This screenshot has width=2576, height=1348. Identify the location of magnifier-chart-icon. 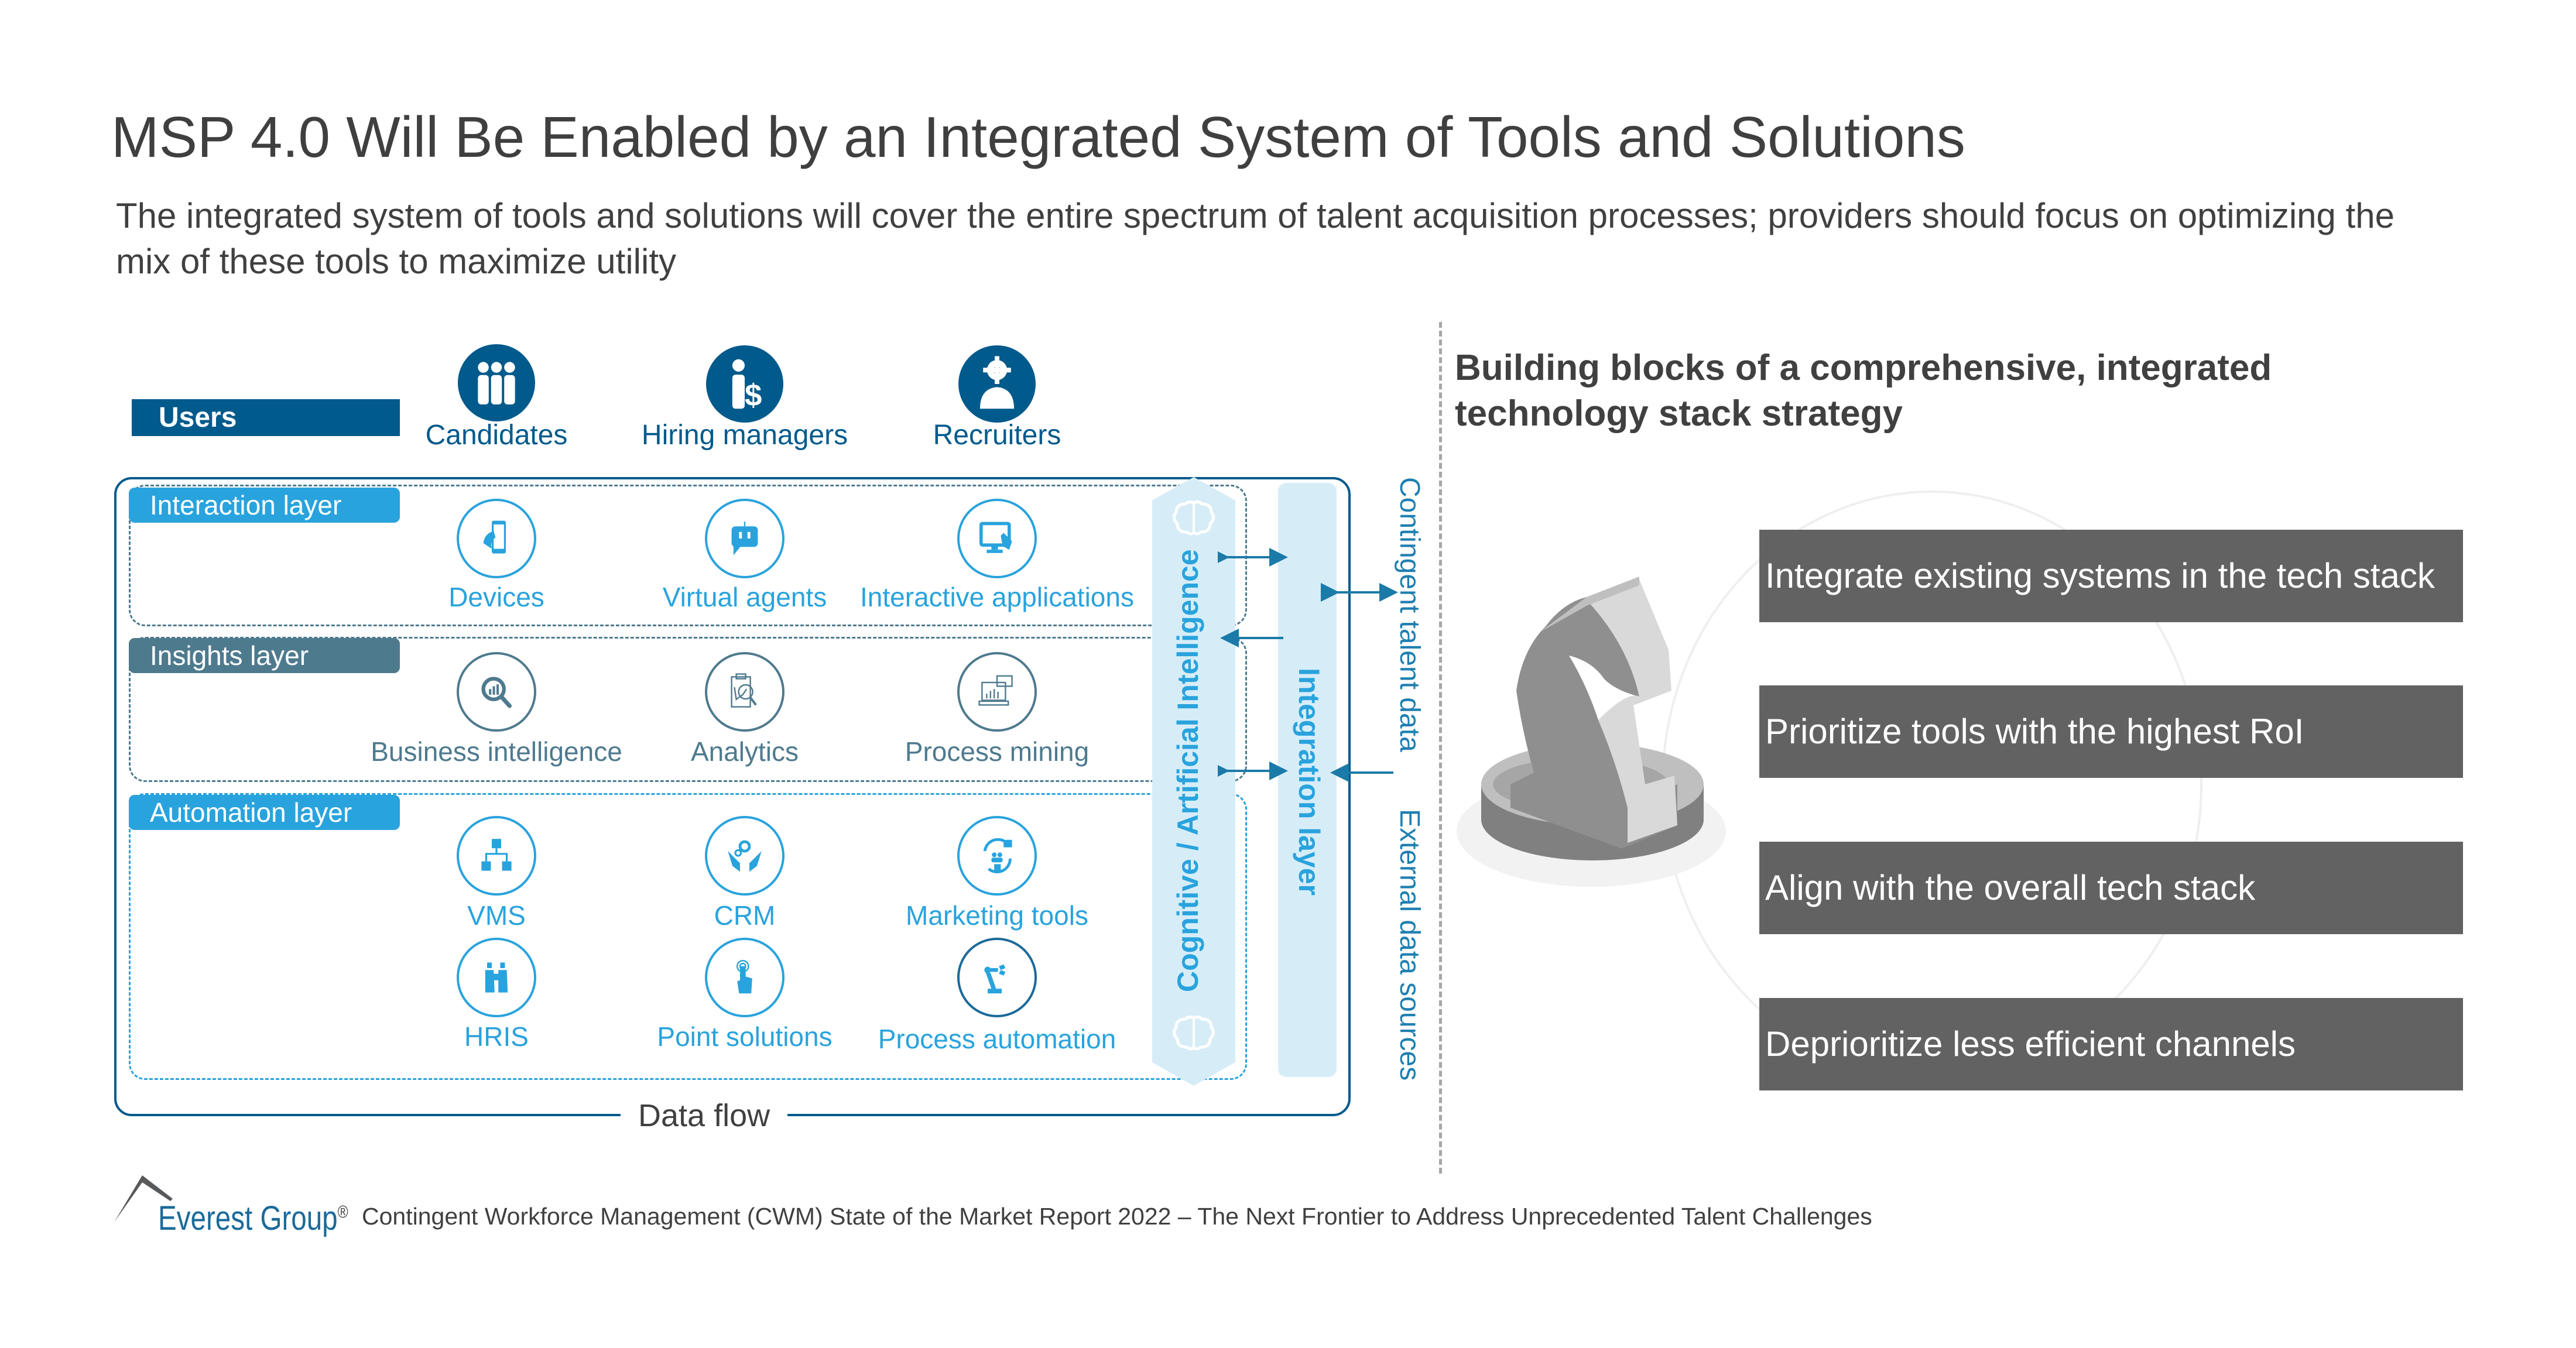
(496, 692).